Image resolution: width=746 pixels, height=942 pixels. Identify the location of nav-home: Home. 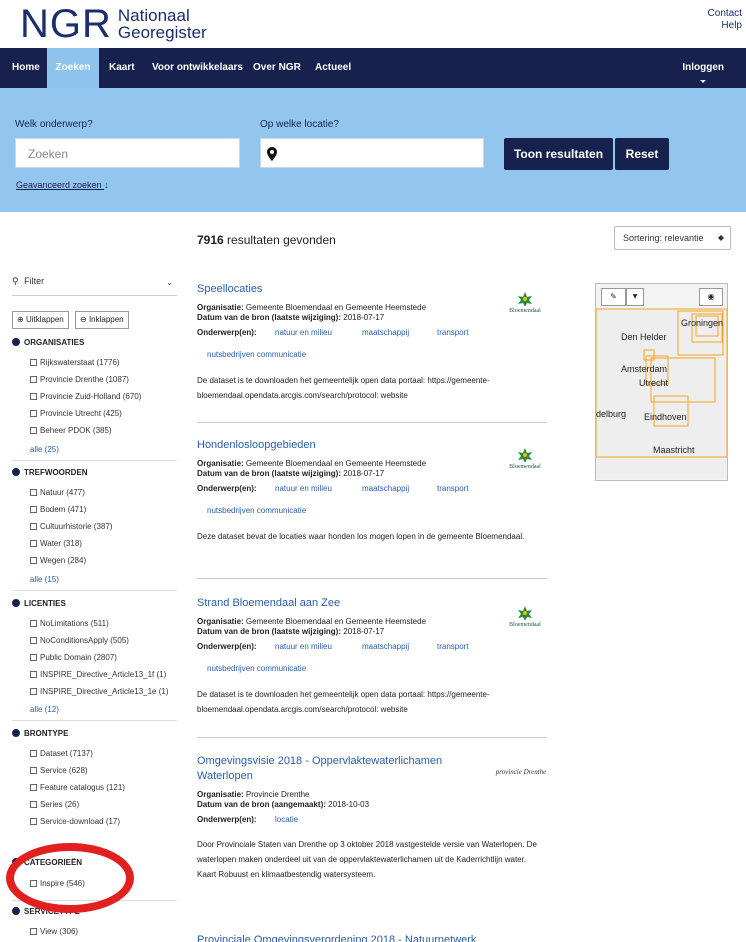
(26, 68).